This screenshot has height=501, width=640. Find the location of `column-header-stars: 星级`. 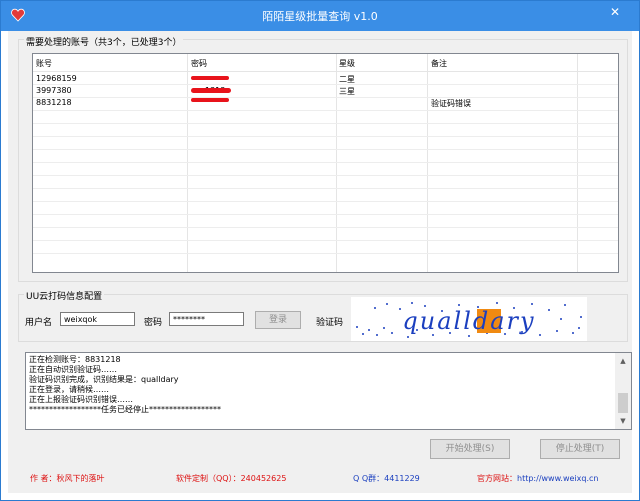

column-header-stars: 星级 is located at coordinates (347, 63).